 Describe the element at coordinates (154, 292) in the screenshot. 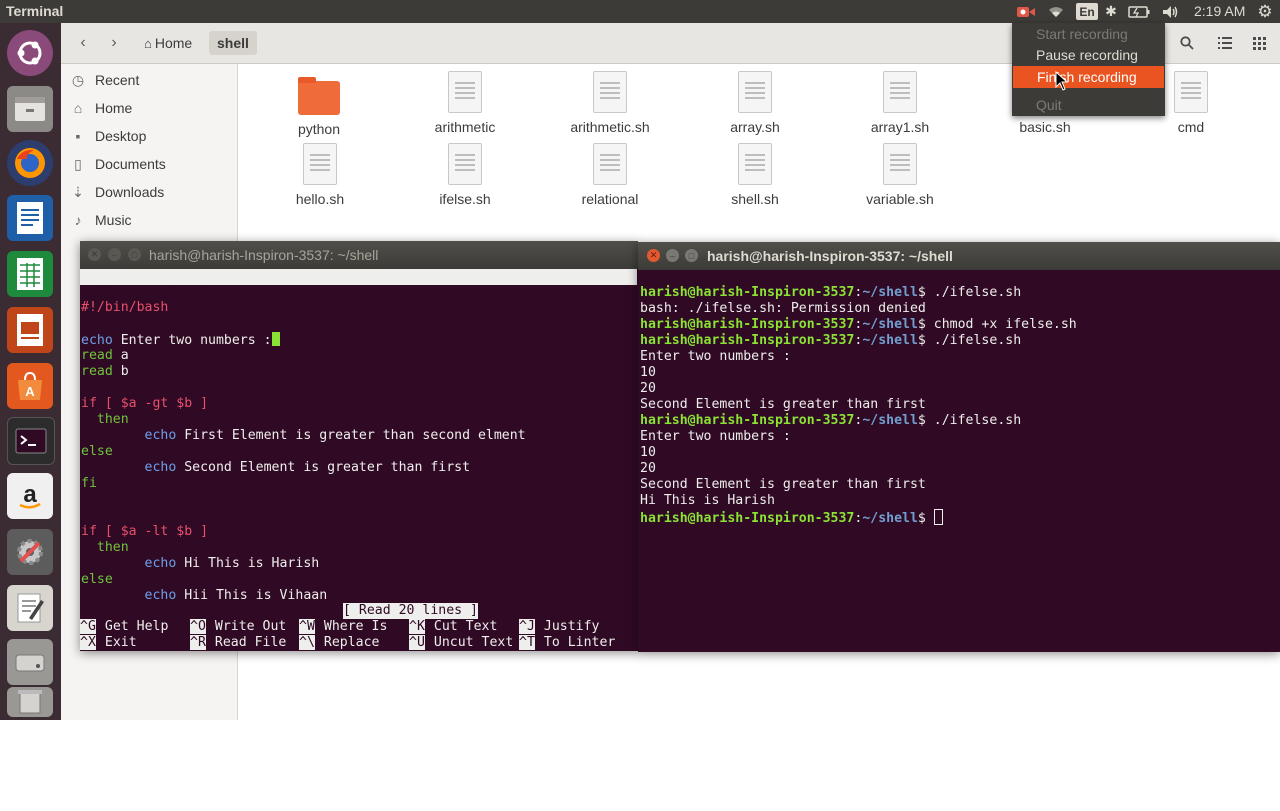

I see `nano-version: GNU nano 2.5.3` at that location.